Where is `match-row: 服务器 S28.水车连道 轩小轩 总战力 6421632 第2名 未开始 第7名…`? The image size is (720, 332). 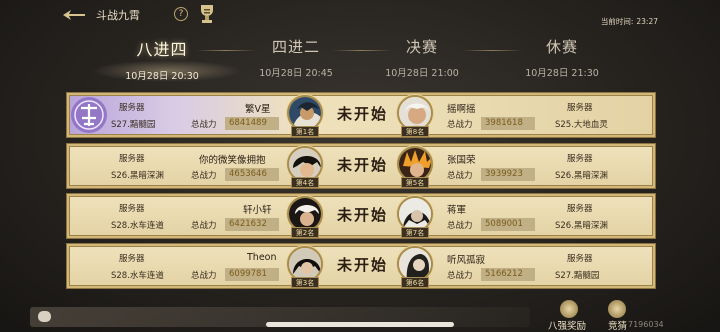
match-row: 服务器 S28.水车连道 轩小轩 总战力 6421632 第2名 未开始 第7名… is located at coordinates (361, 216).